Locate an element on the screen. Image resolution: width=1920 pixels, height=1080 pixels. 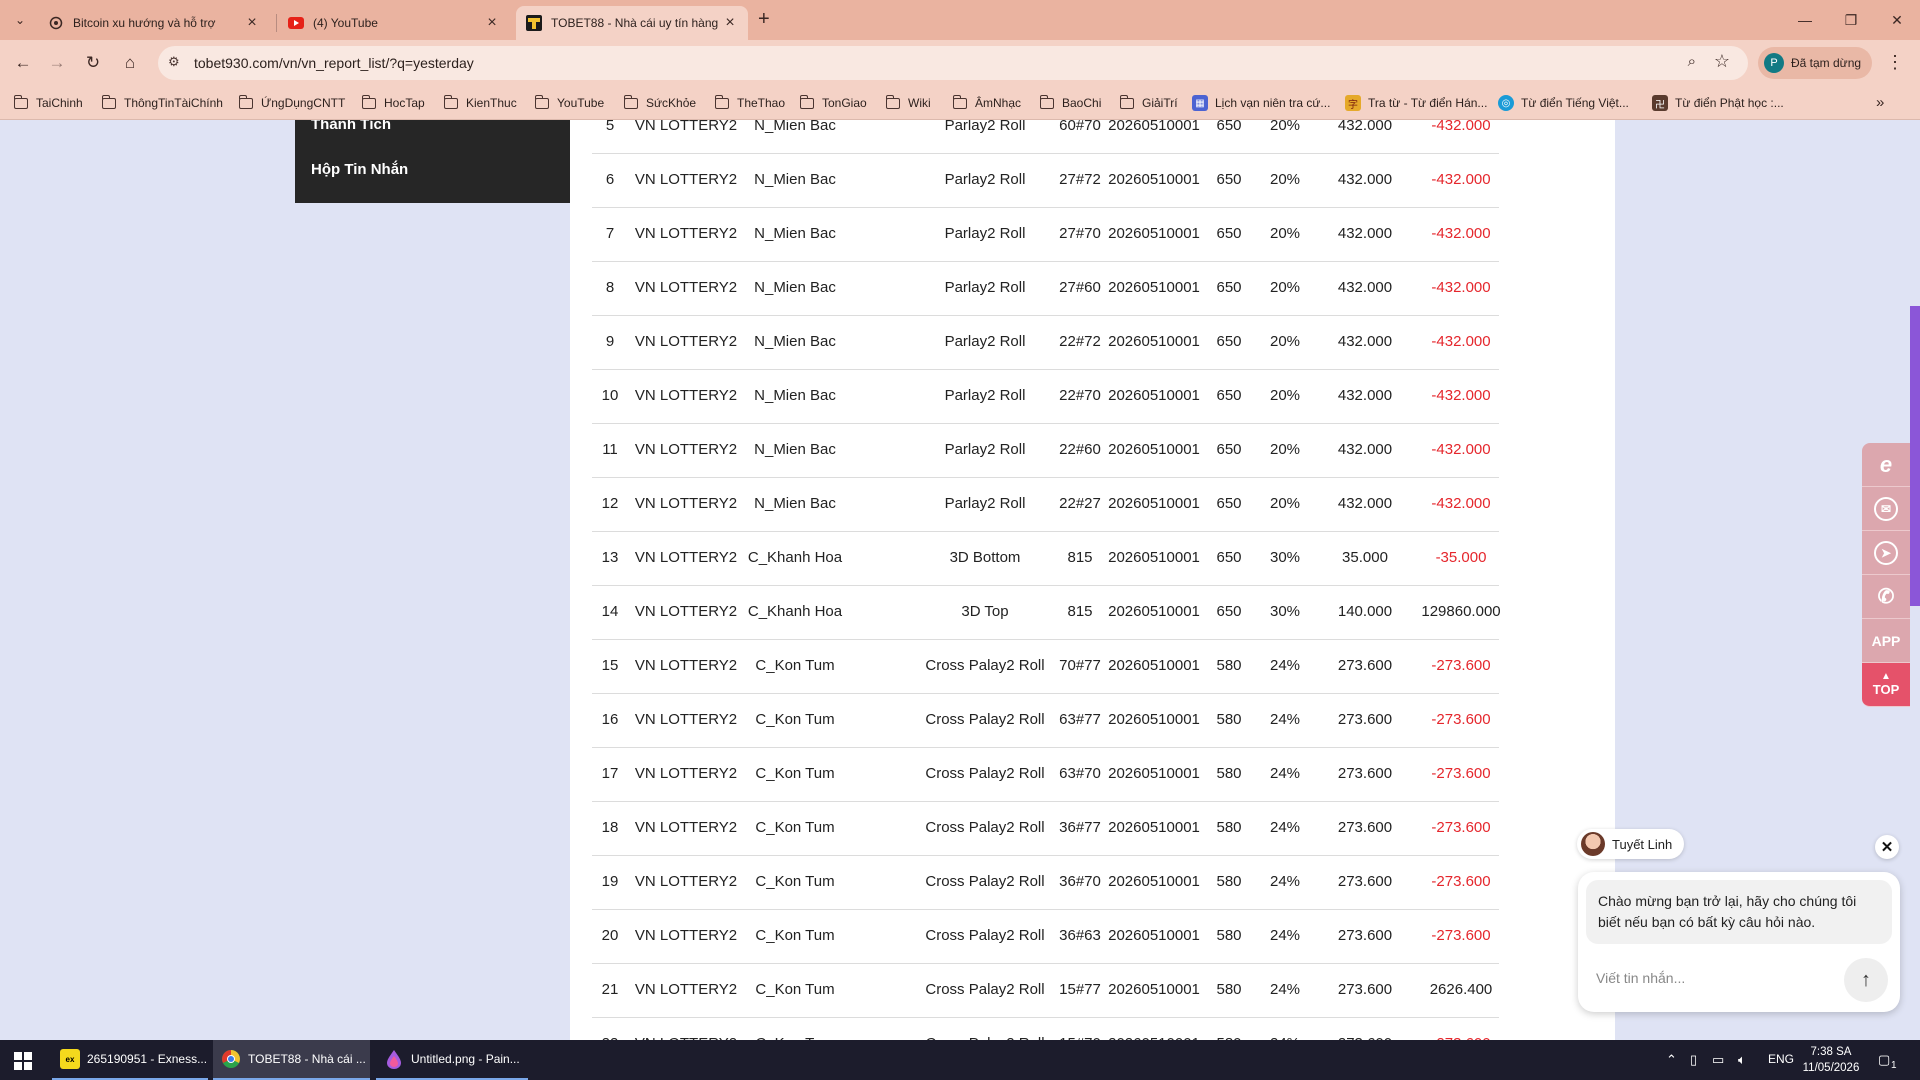
telegram-button: ➤ is located at coordinates (1886, 553).